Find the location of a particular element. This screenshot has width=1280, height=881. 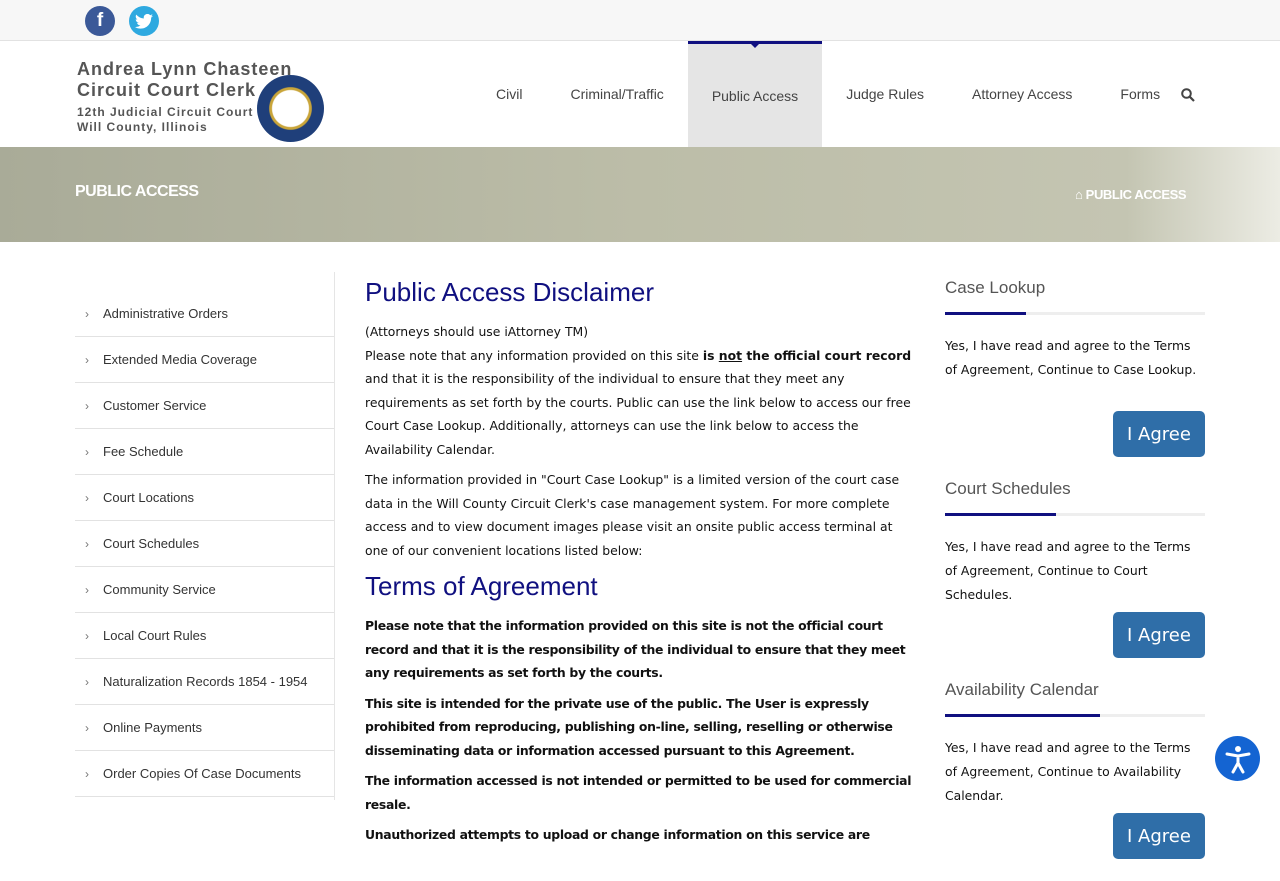

terms-heading: Terms of Agreement is located at coordinates (481, 586).